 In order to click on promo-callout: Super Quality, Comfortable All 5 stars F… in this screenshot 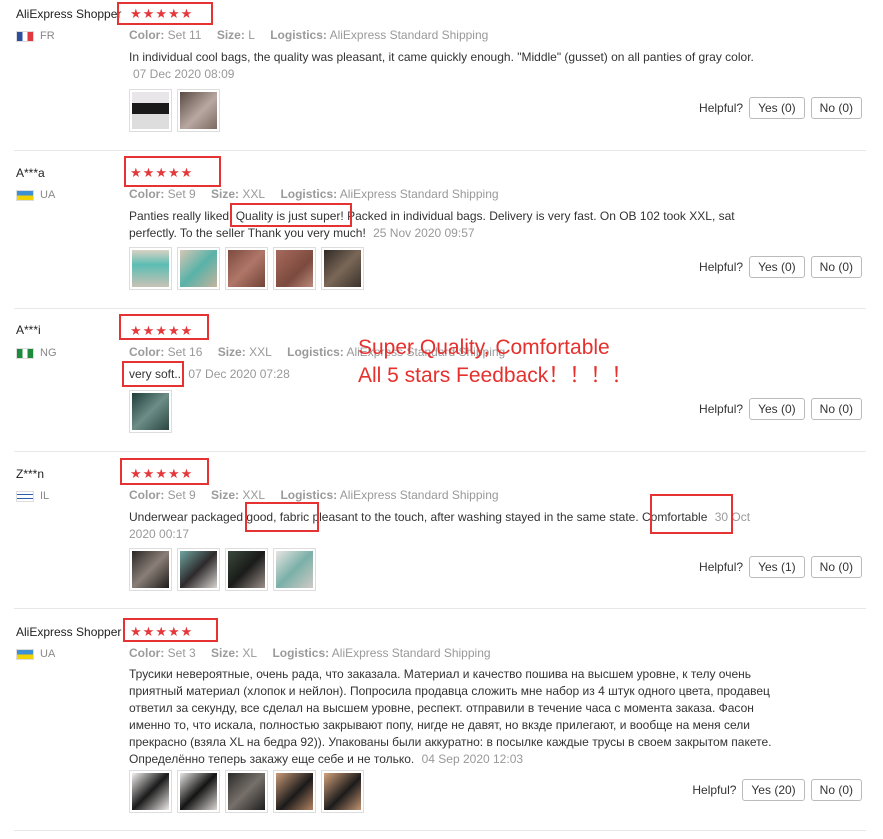, I will do `click(495, 362)`.